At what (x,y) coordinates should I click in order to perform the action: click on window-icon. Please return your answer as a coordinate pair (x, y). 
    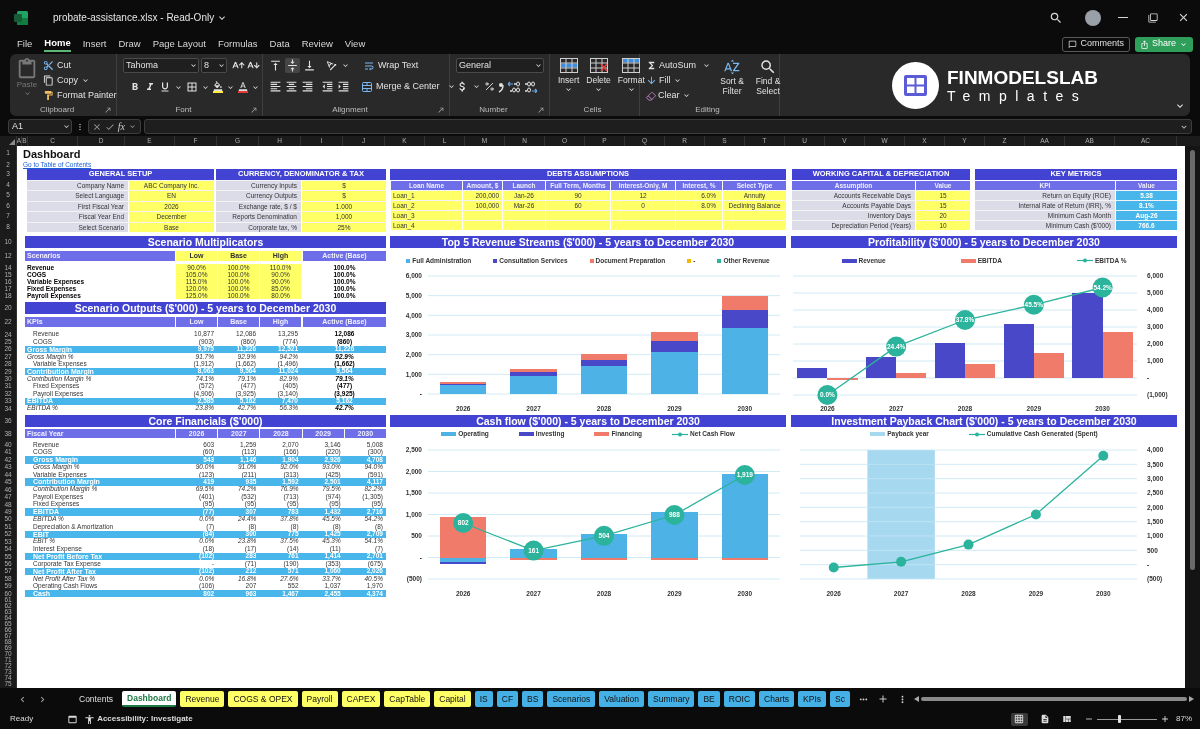
    Looking at the image, I should click on (73, 719).